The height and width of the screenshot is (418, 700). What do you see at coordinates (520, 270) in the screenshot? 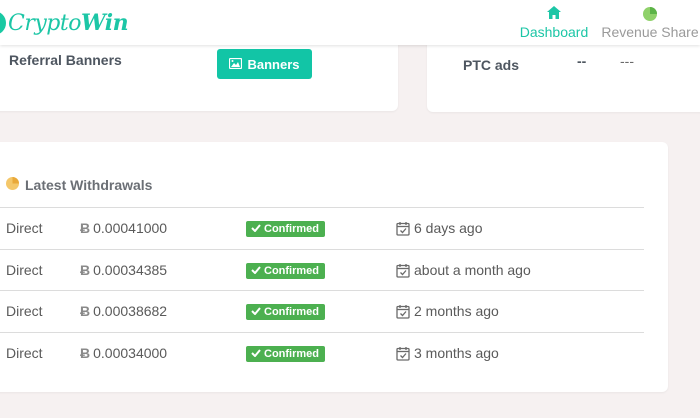
I see `withdrawal-time: about a month ago` at bounding box center [520, 270].